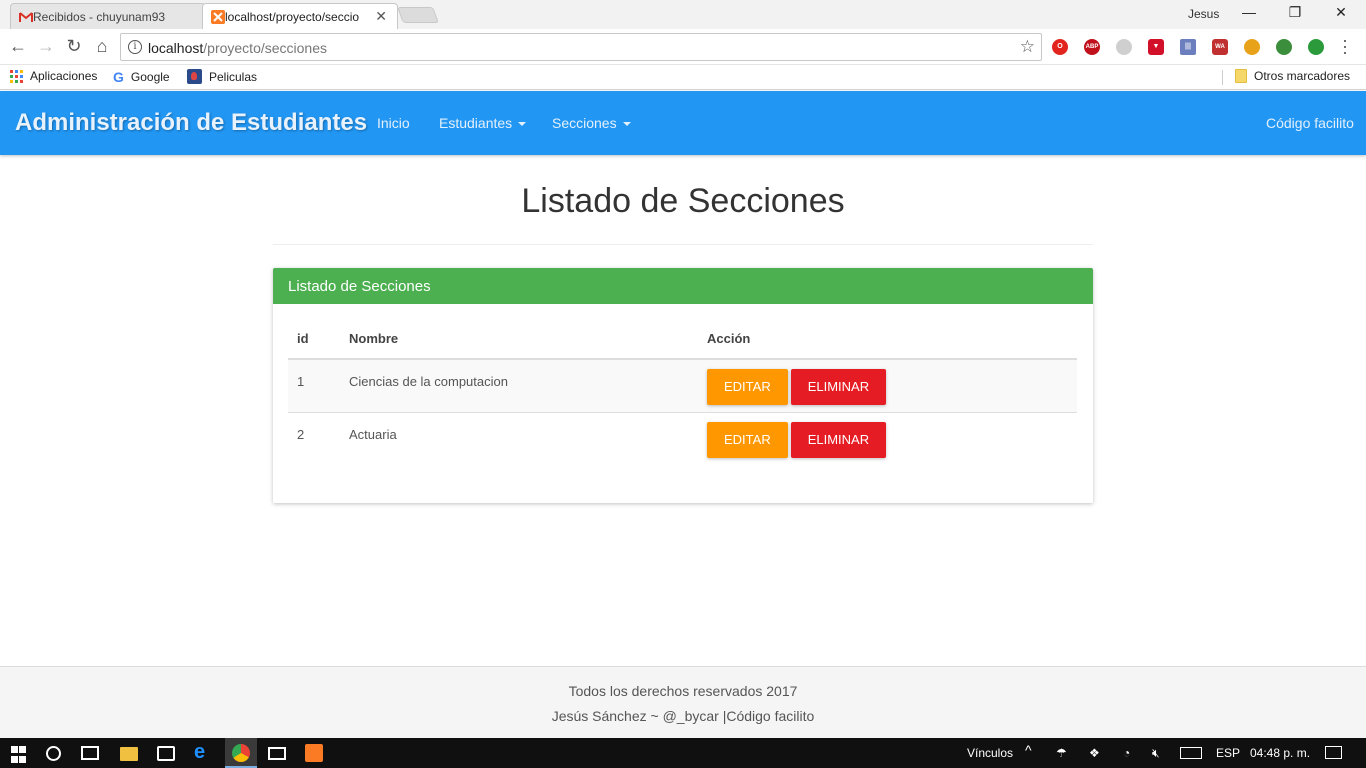  What do you see at coordinates (99, 16) in the screenshot?
I see `tab-title: Recibidos - chuyunam93` at bounding box center [99, 16].